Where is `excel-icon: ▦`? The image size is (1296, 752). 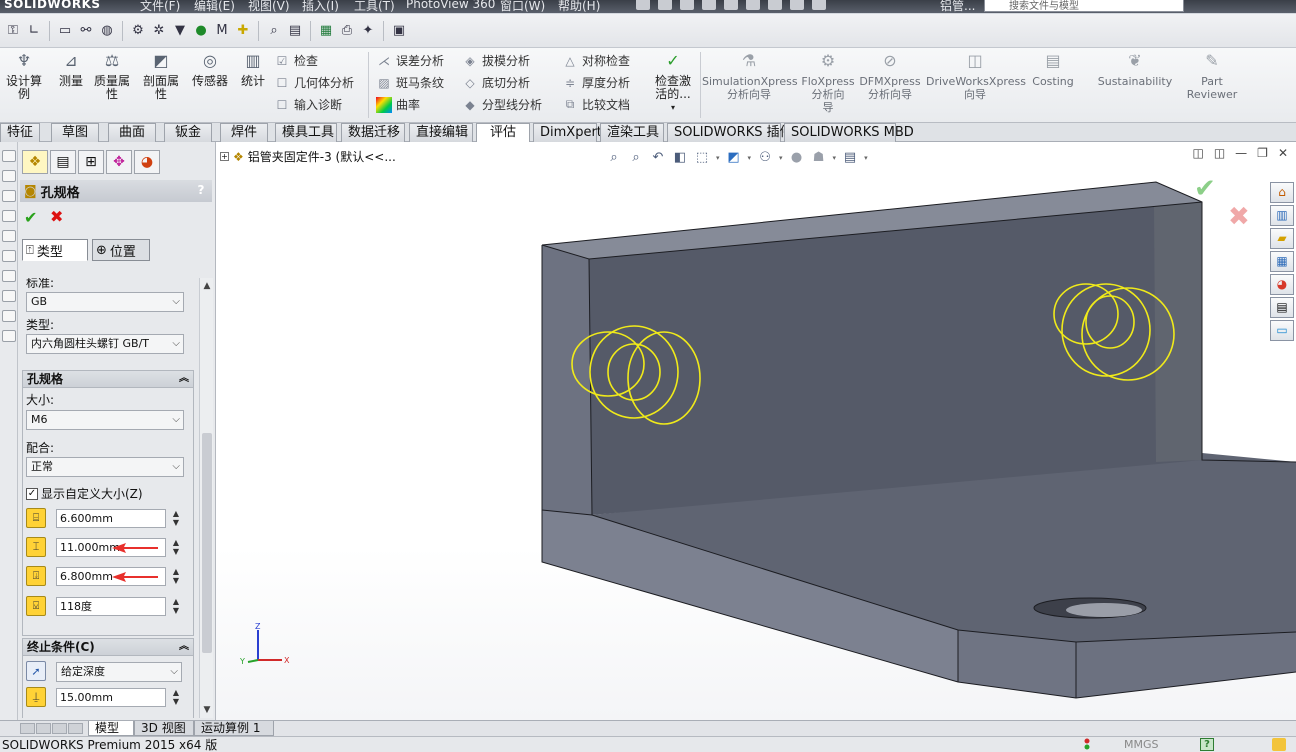
excel-icon: ▦ is located at coordinates (326, 31).